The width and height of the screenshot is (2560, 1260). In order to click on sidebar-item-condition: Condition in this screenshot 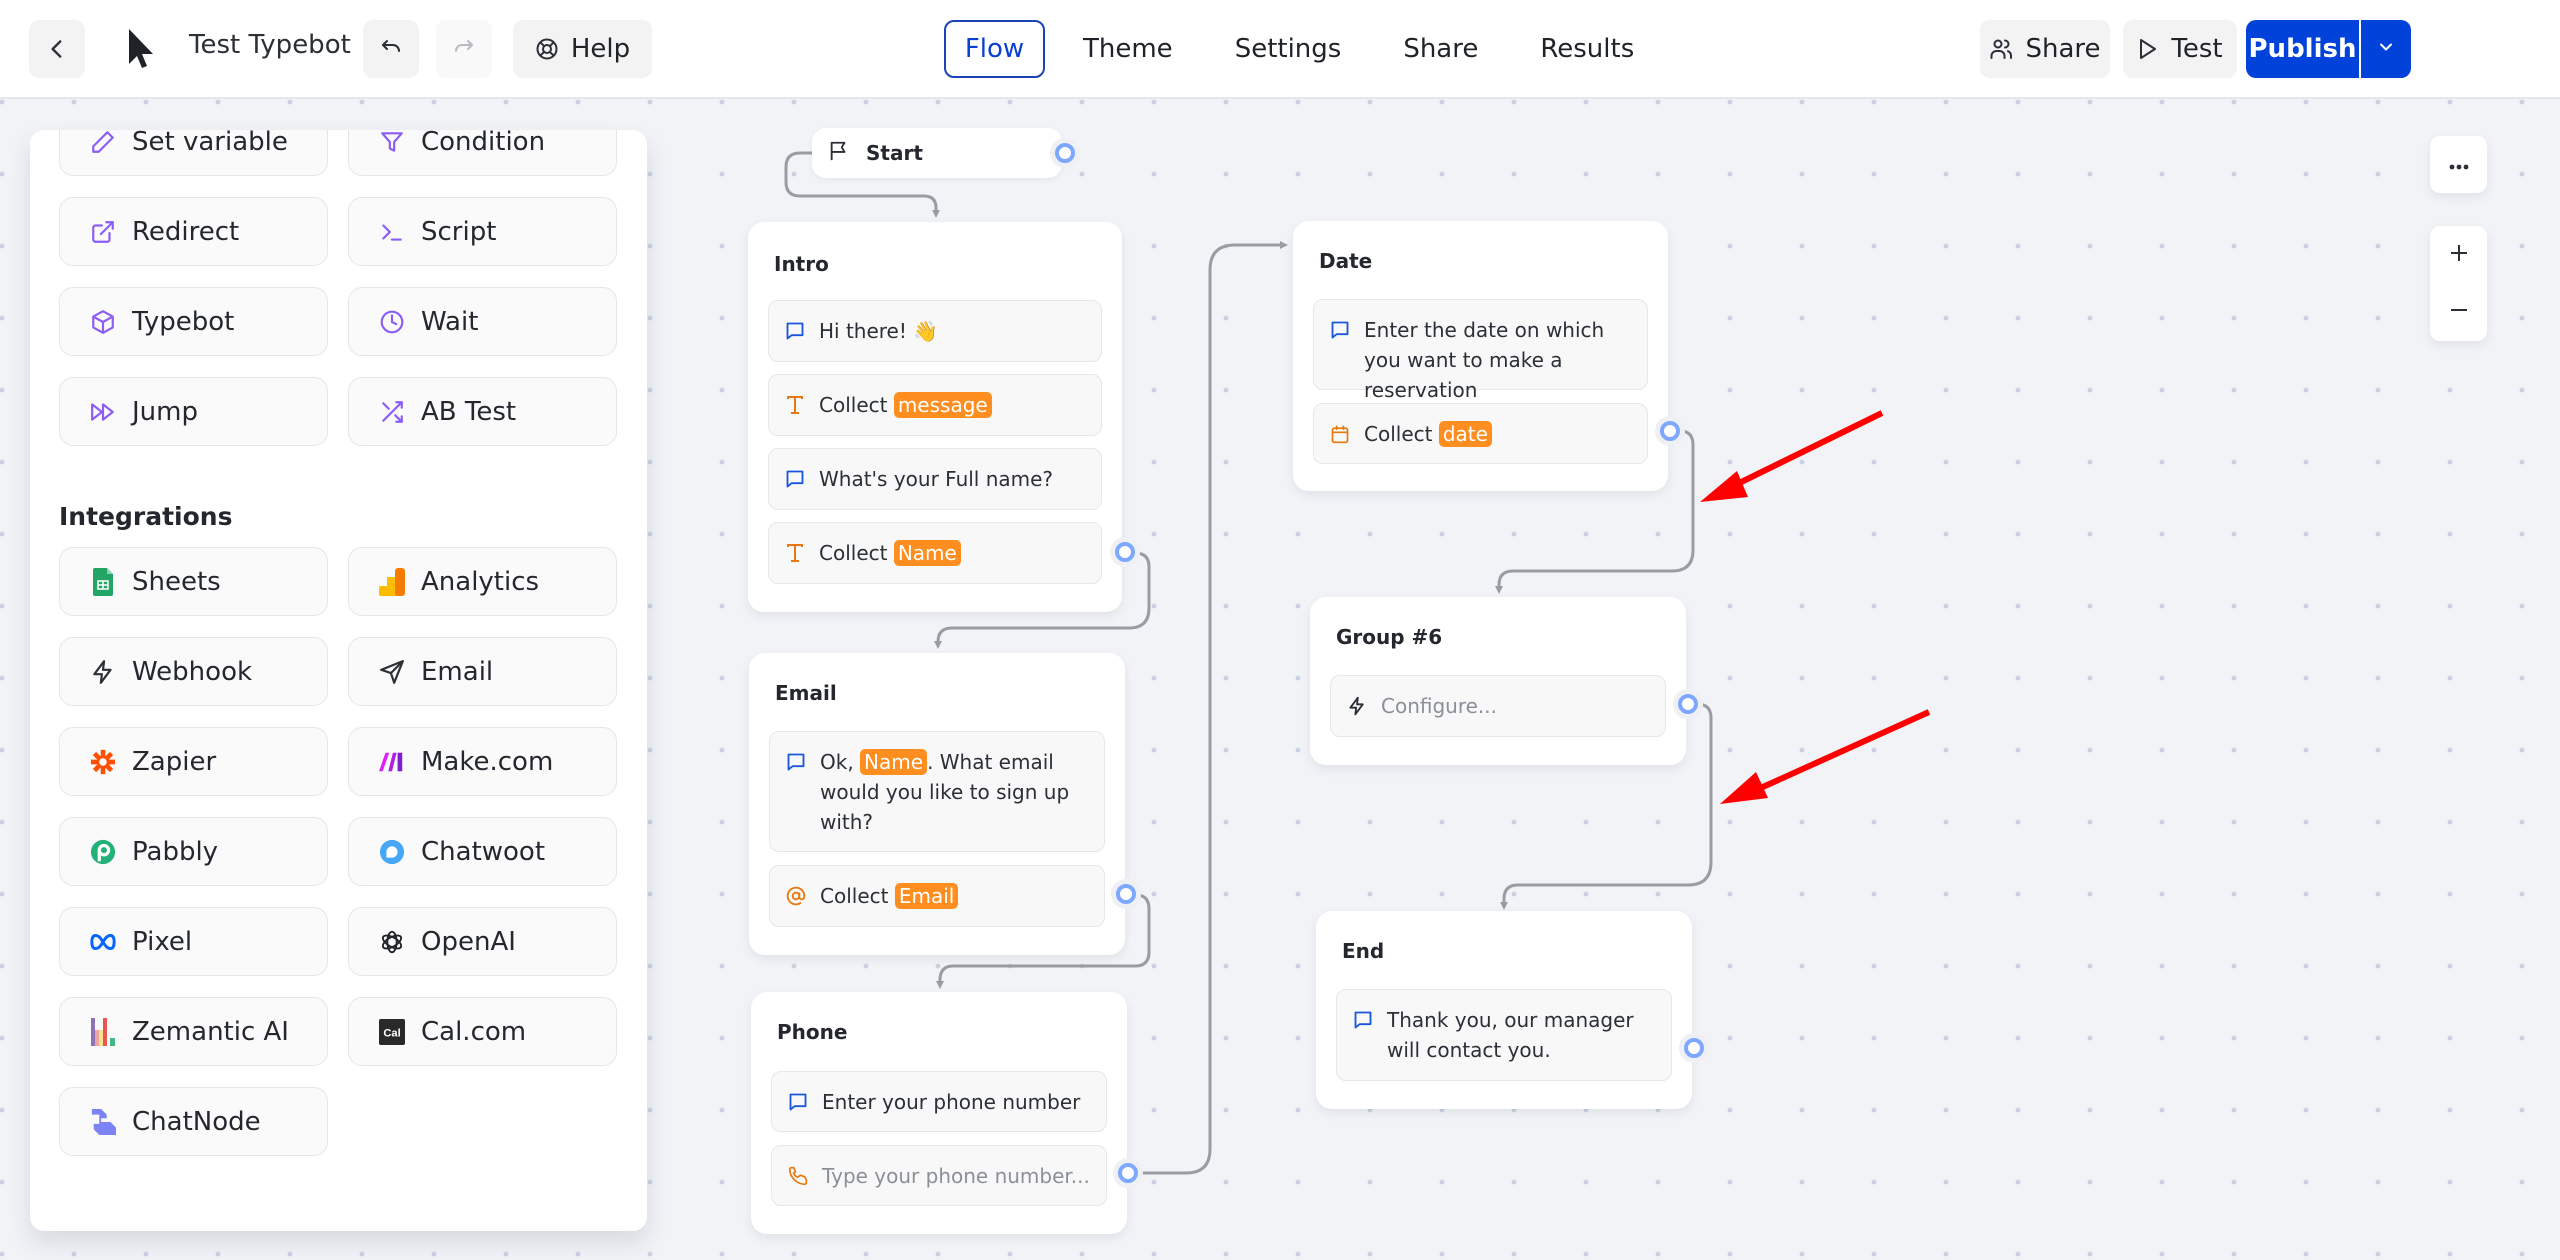, I will do `click(482, 153)`.